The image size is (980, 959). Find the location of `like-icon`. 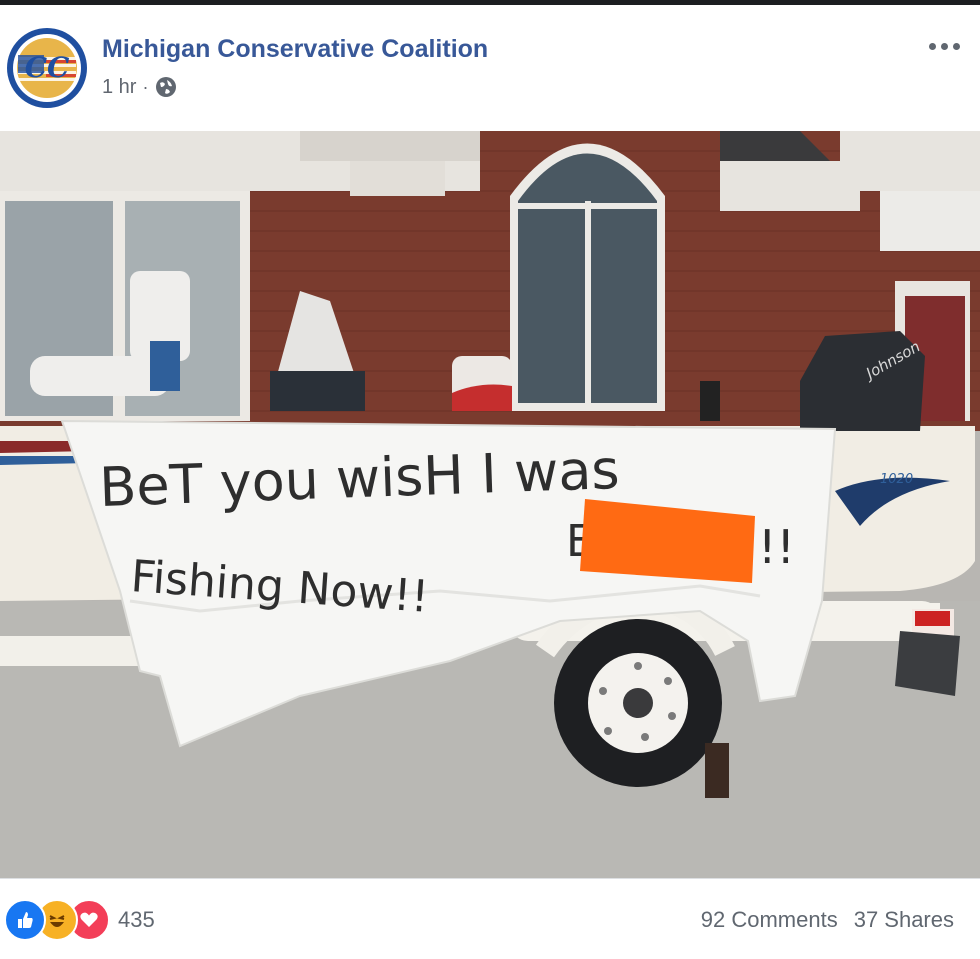

like-icon is located at coordinates (25, 920).